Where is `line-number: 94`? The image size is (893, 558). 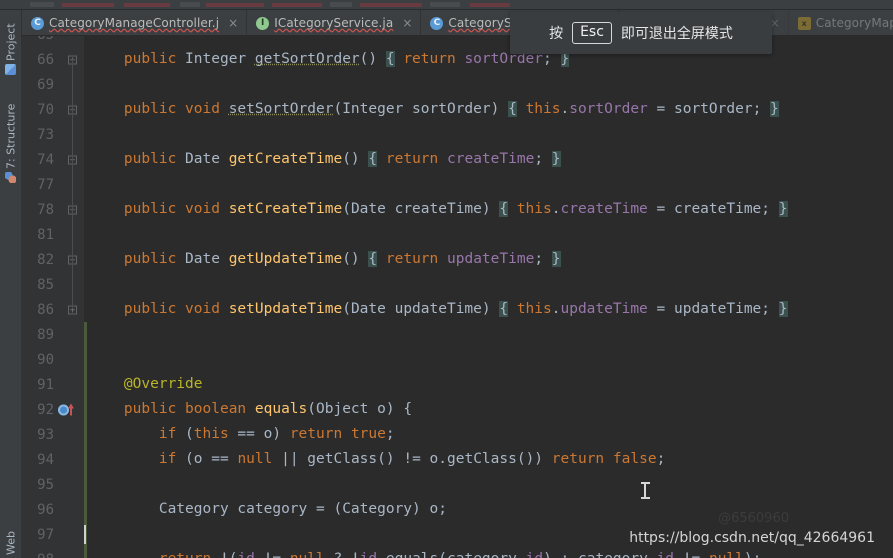
line-number: 94 is located at coordinates (45, 459).